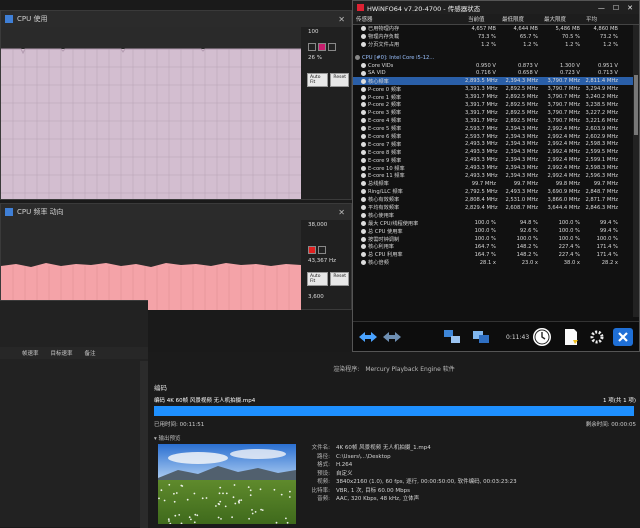 The height and width of the screenshot is (528, 640). What do you see at coordinates (602, 19) in the screenshot?
I see `column-header: 平均` at bounding box center [602, 19].